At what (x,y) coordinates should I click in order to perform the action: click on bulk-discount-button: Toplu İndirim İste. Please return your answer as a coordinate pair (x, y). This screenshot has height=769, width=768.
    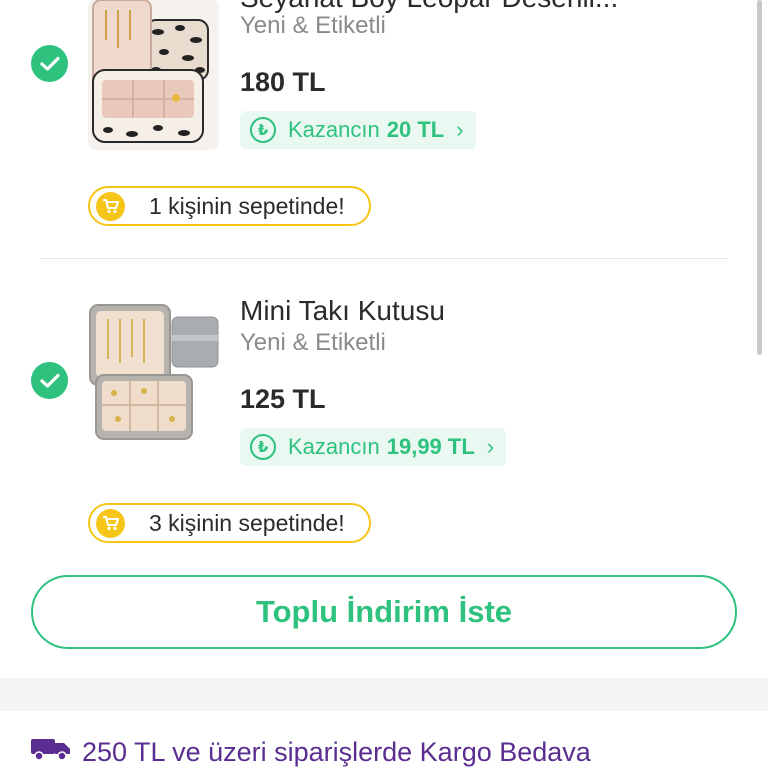
    Looking at the image, I should click on (384, 612).